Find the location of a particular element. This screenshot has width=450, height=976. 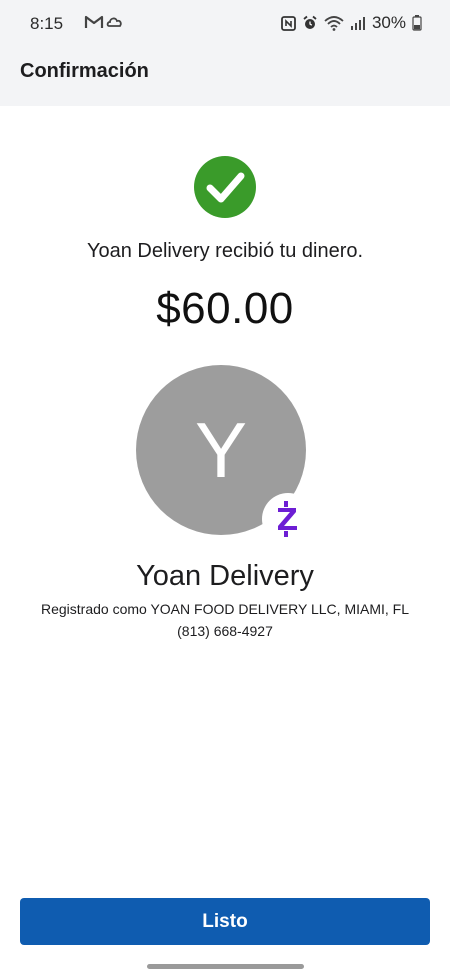

top-bar: 8:15 30% Confirmación is located at coordinates (225, 53).